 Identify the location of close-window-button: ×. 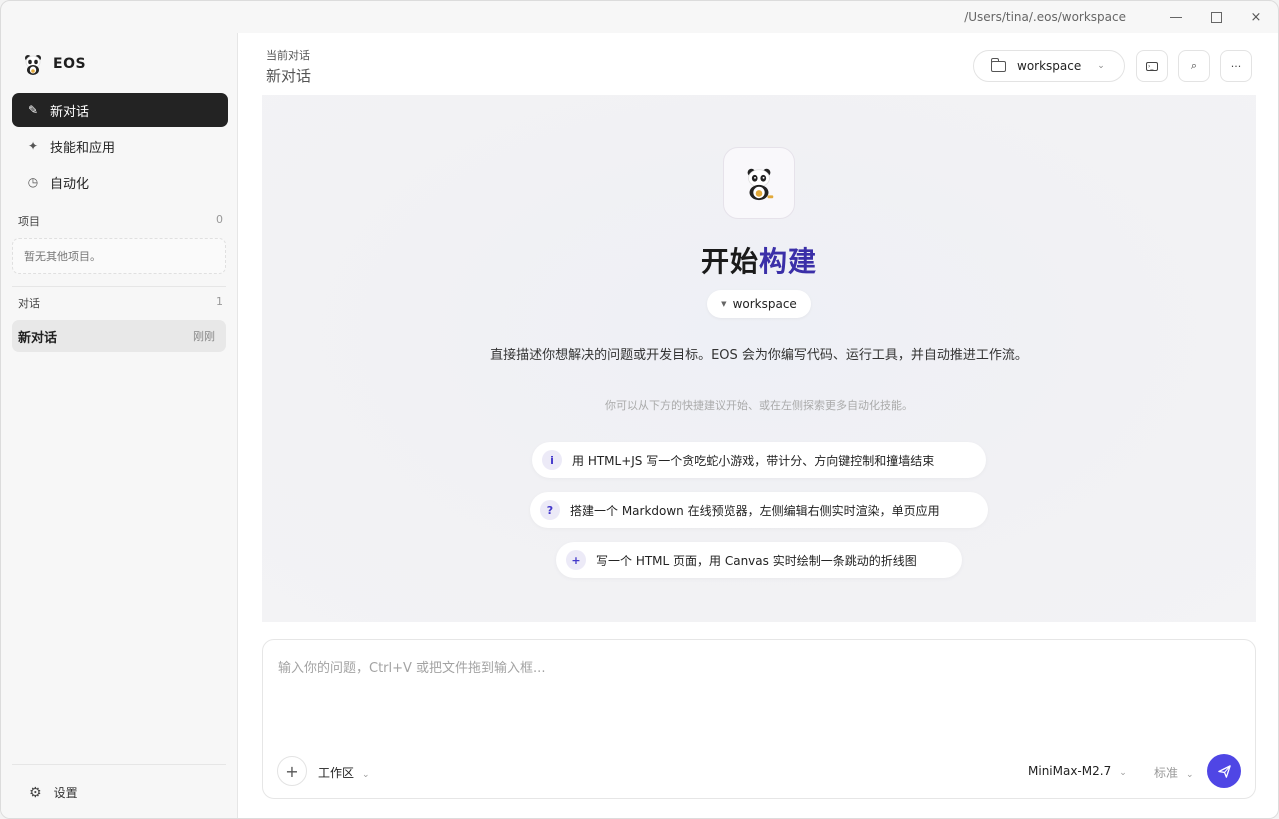
(1256, 17).